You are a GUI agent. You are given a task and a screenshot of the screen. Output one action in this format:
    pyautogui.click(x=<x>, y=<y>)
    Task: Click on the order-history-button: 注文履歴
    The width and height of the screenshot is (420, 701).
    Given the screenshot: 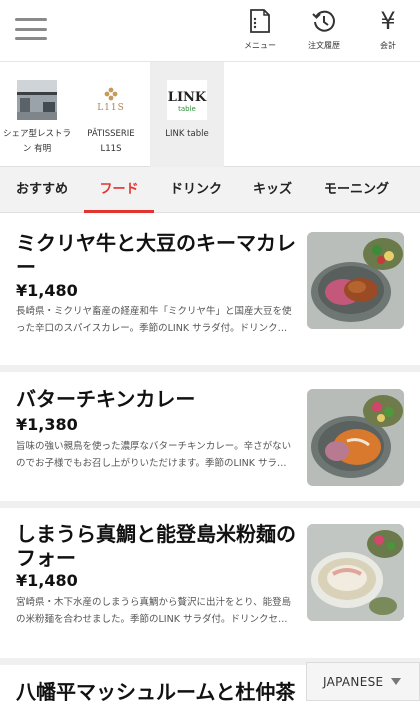 What is the action you would take?
    pyautogui.click(x=324, y=31)
    